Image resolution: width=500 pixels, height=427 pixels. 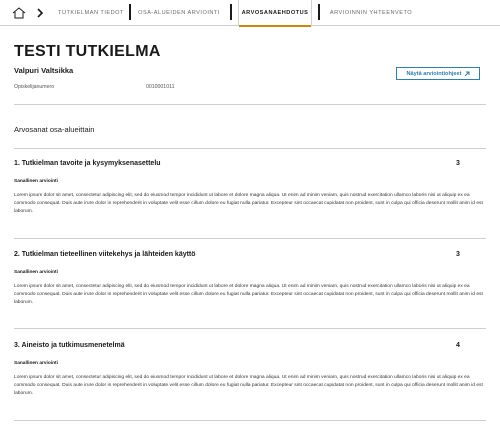 I want to click on tab-arvioinnin-yhteenveto: ARVIOINNIN YHTEENVETO, so click(x=371, y=13).